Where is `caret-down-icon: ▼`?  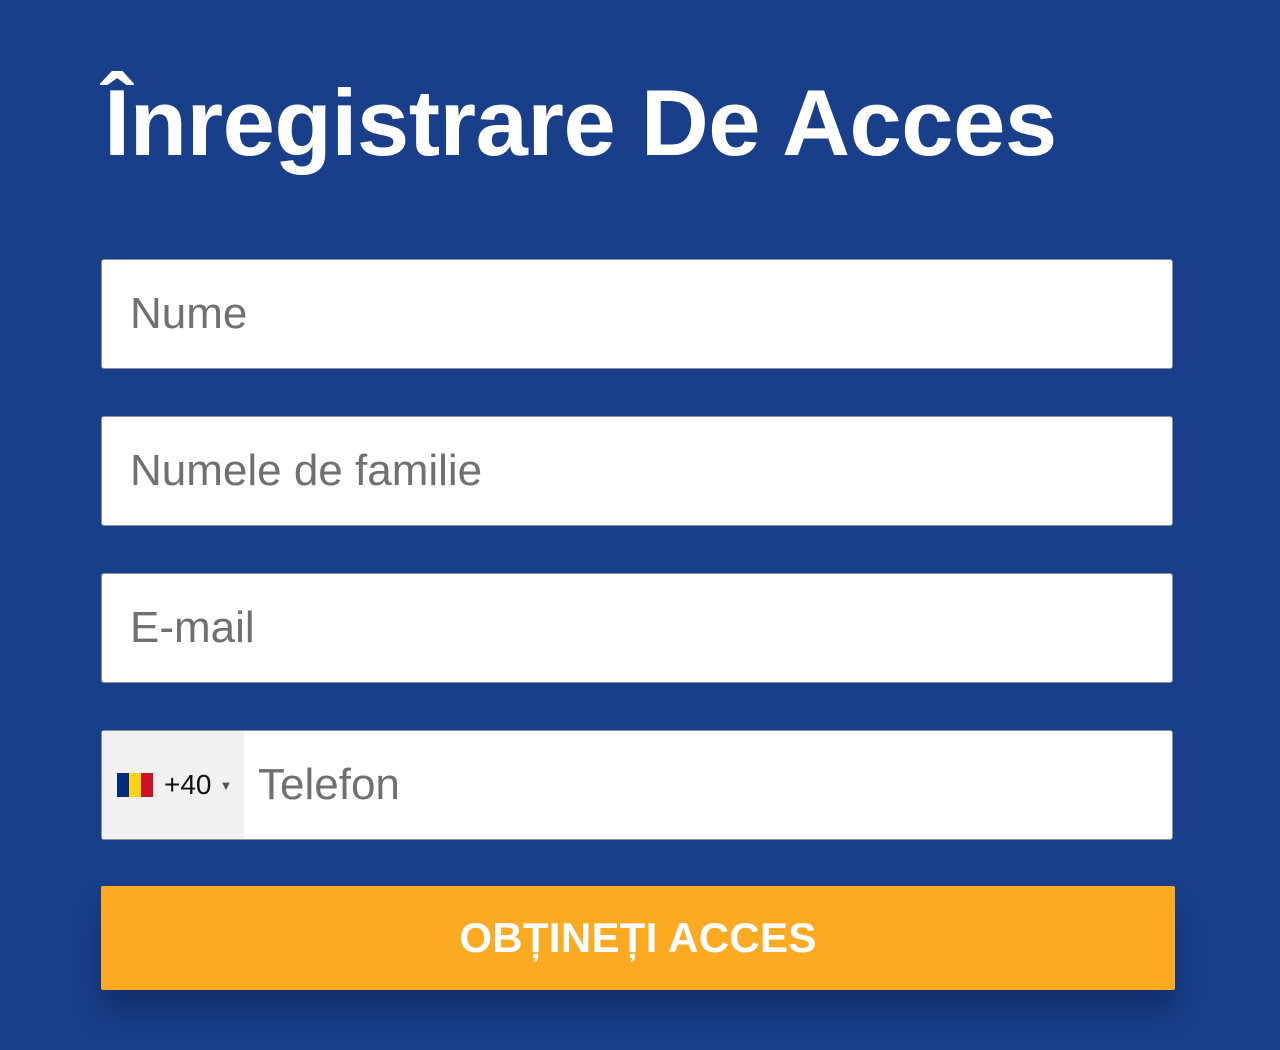
caret-down-icon: ▼ is located at coordinates (226, 785).